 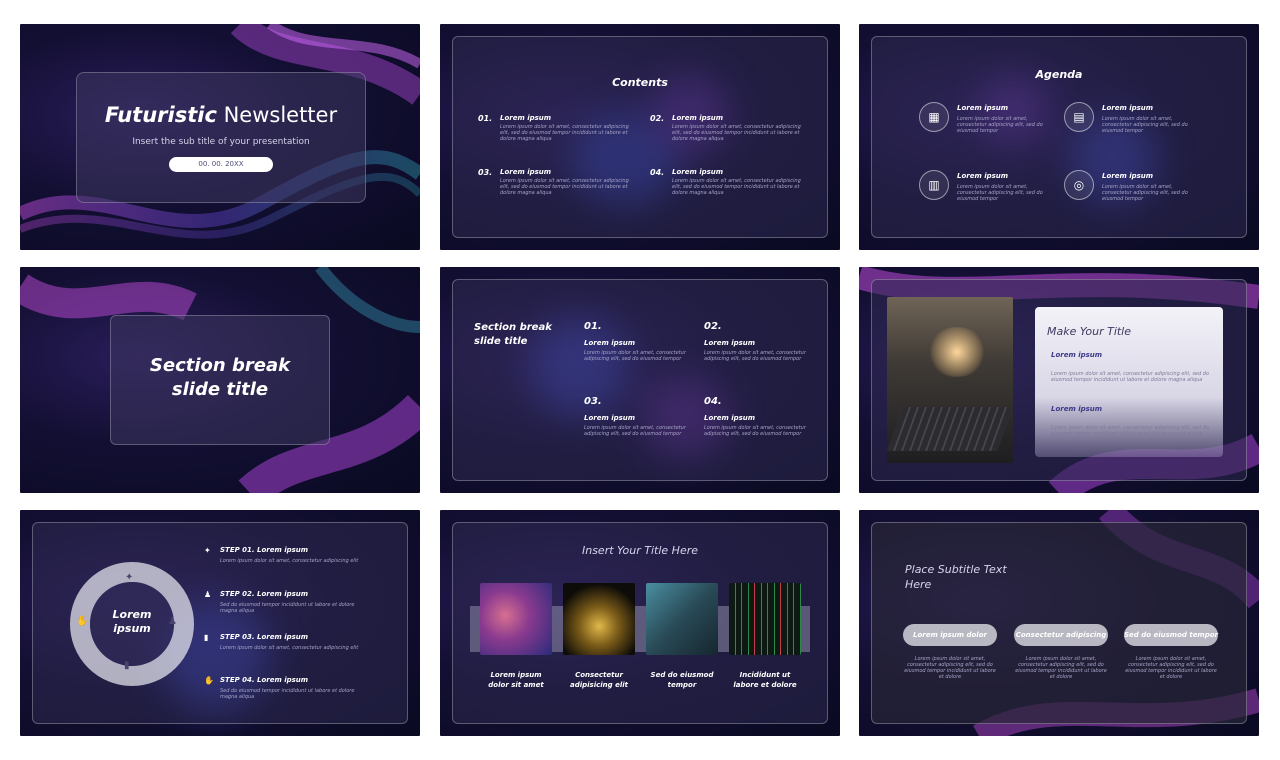 What do you see at coordinates (765, 619) in the screenshot?
I see `stock-chart-photo` at bounding box center [765, 619].